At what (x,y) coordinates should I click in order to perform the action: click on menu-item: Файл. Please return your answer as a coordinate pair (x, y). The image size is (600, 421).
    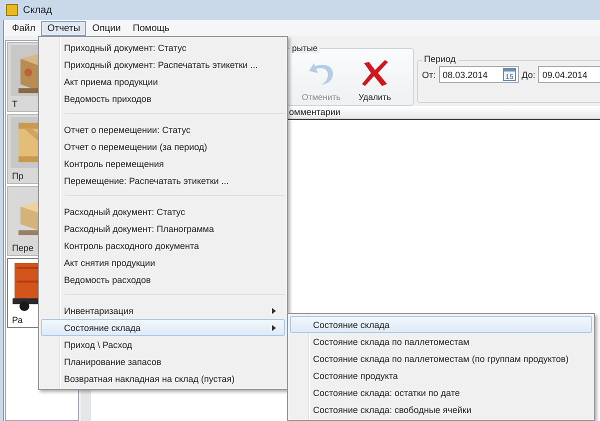
    Looking at the image, I should click on (24, 28).